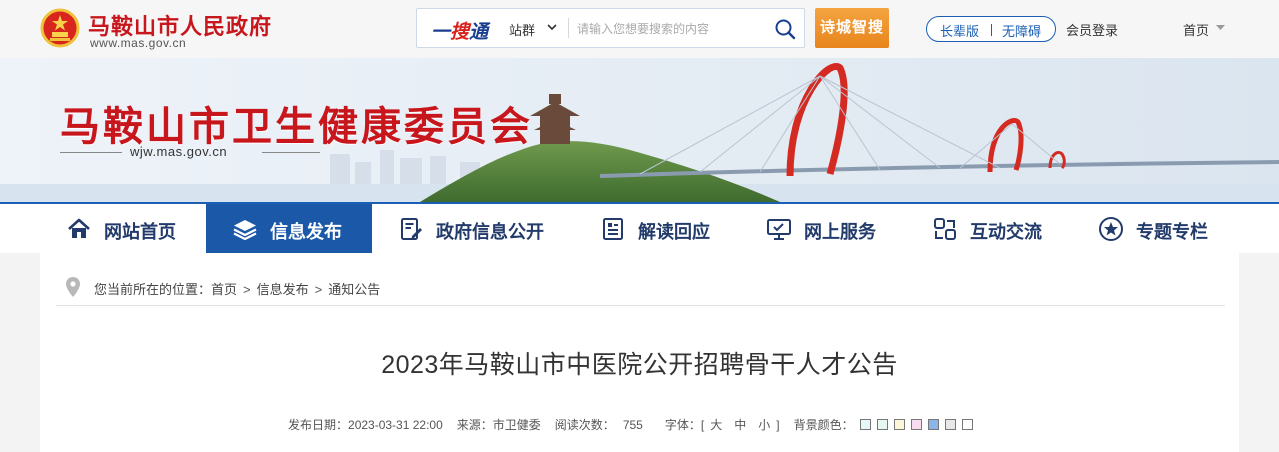 This screenshot has height=452, width=1279. What do you see at coordinates (702, 425) in the screenshot?
I see `font-bracket-open: [` at bounding box center [702, 425].